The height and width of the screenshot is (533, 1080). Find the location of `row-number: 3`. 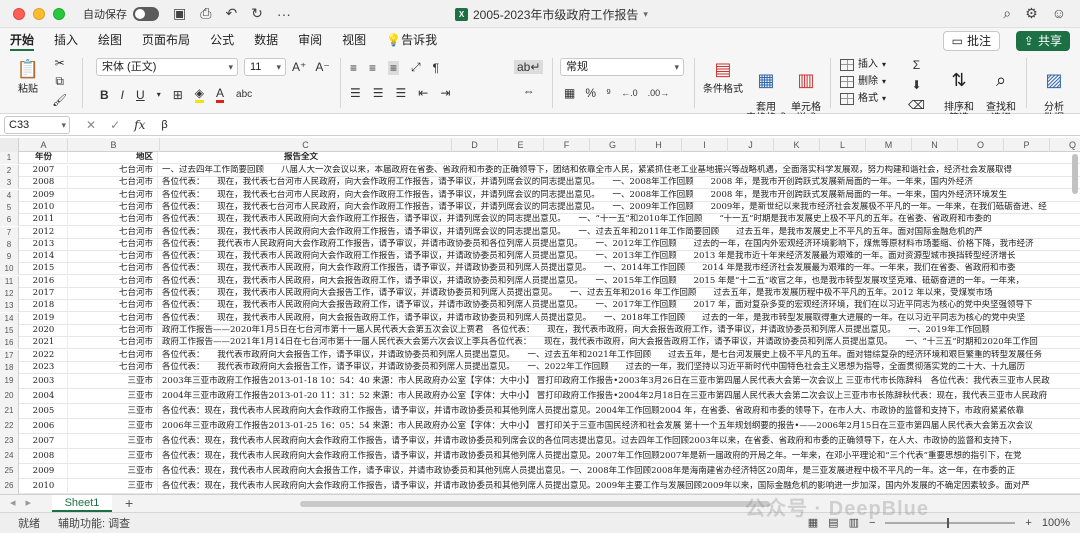

row-number: 3 is located at coordinates (9, 183).